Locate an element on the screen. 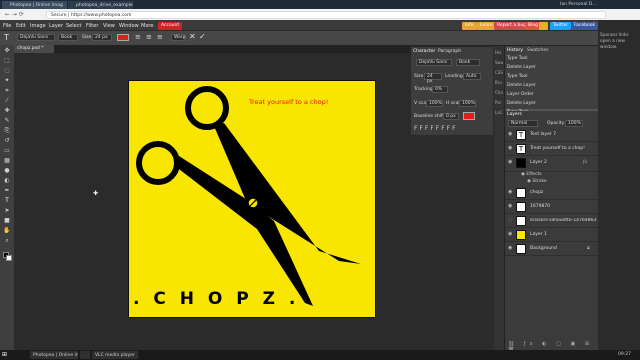  wand-tool-icon: ✦ is located at coordinates (7, 81).